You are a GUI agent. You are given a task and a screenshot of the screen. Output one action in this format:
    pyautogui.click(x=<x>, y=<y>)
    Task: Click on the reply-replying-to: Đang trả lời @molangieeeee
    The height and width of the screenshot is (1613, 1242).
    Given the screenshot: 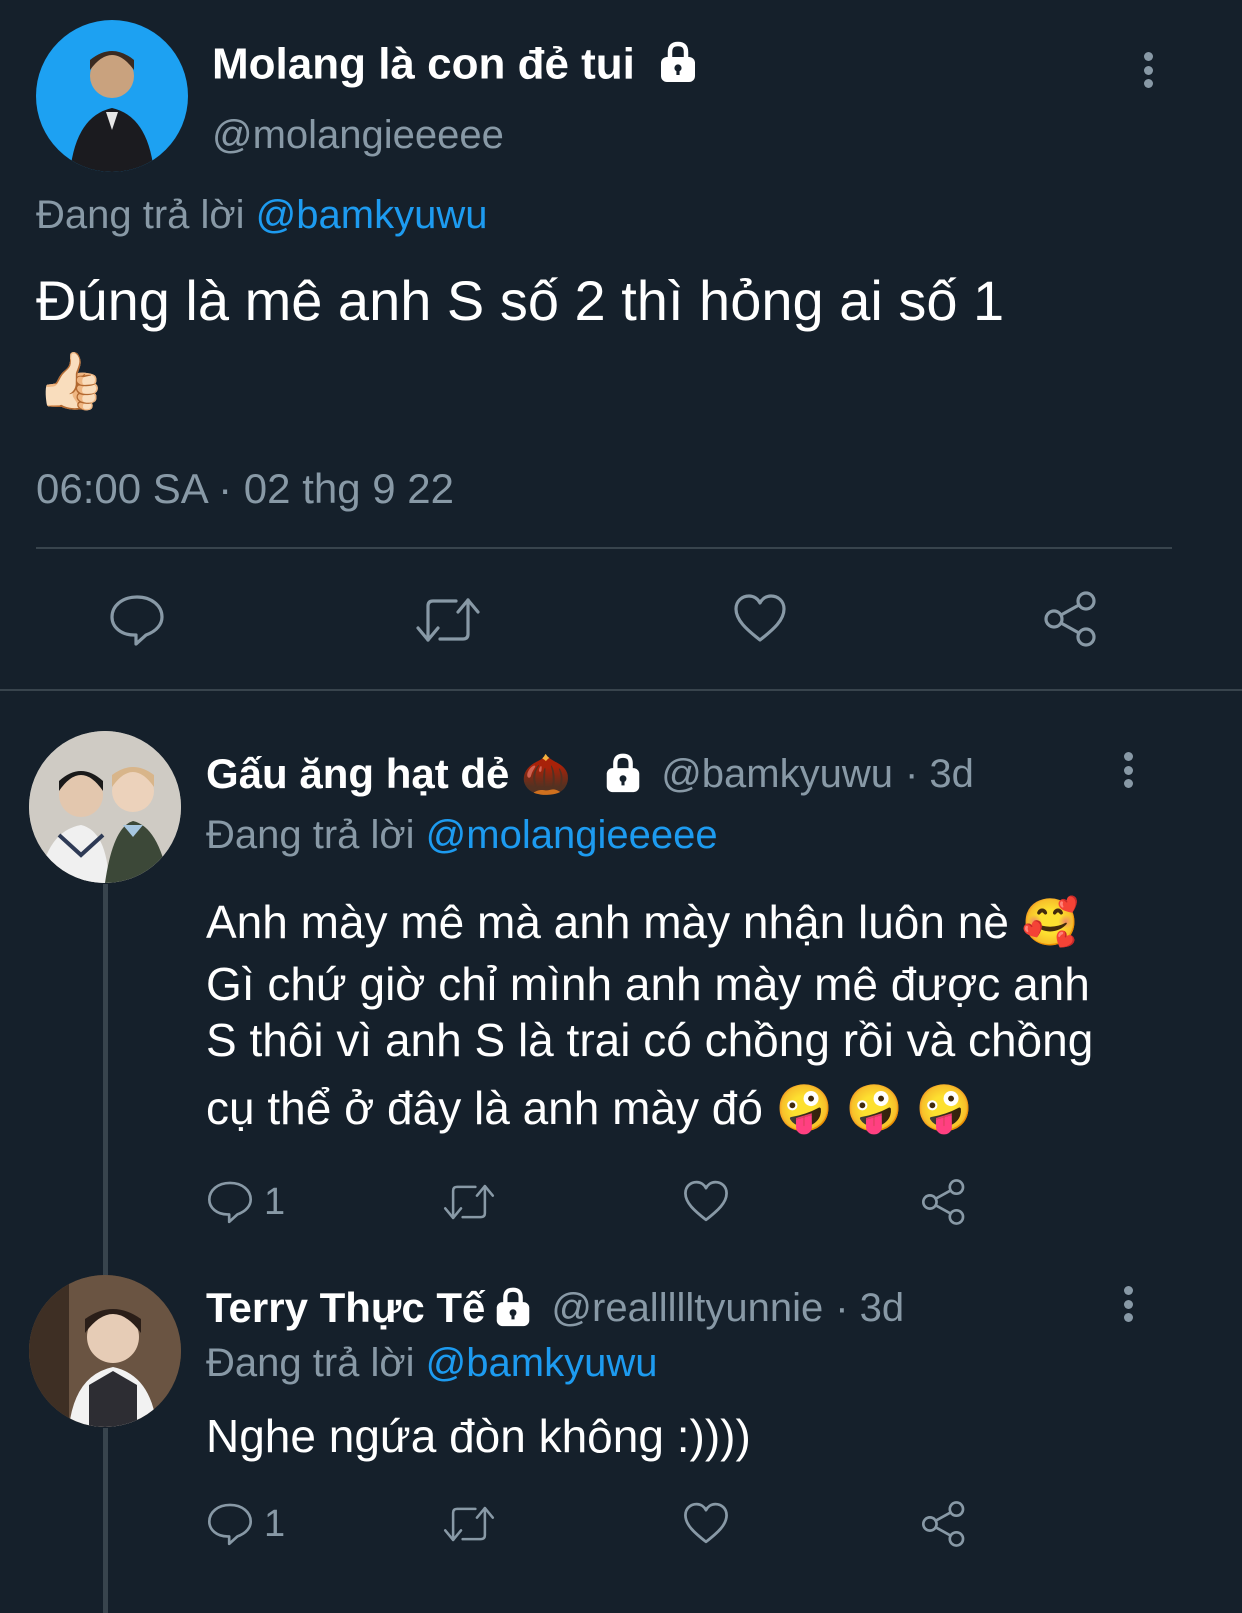 What is the action you would take?
    pyautogui.click(x=462, y=835)
    